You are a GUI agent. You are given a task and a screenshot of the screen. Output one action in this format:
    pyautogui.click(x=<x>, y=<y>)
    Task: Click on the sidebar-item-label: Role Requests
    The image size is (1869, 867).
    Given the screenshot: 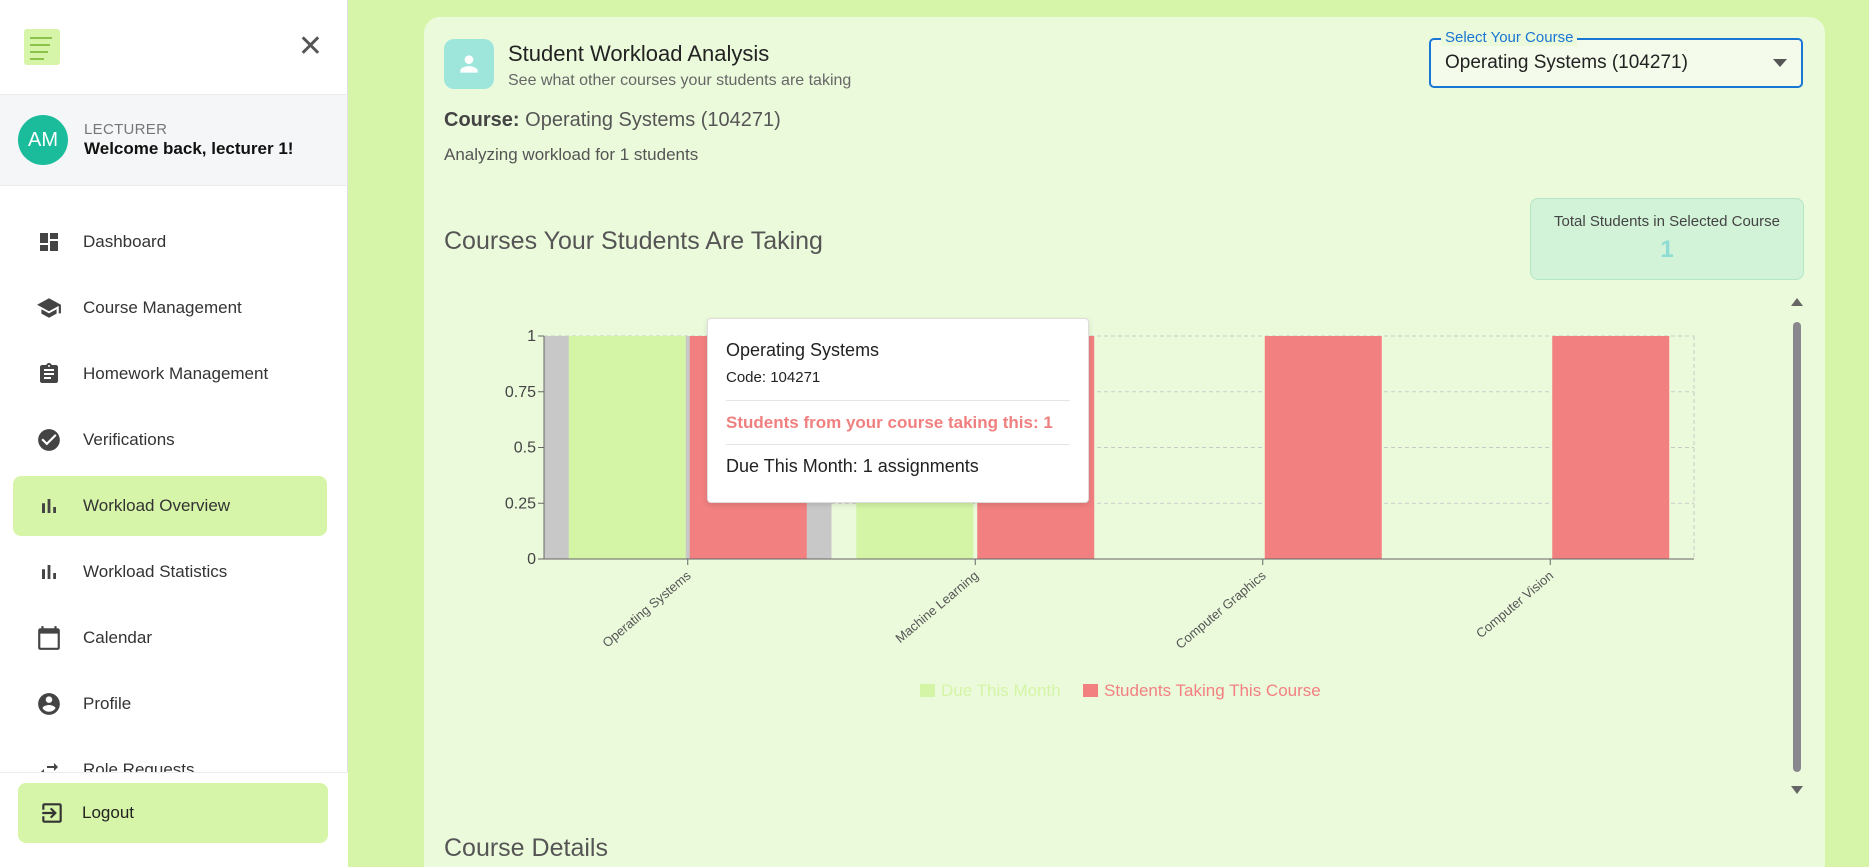 What is the action you would take?
    pyautogui.click(x=139, y=766)
    